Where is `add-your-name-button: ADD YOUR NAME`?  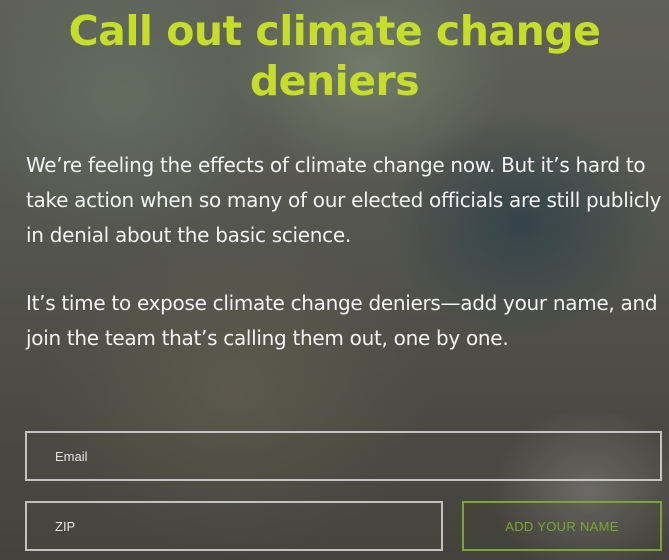 add-your-name-button: ADD YOUR NAME is located at coordinates (562, 526).